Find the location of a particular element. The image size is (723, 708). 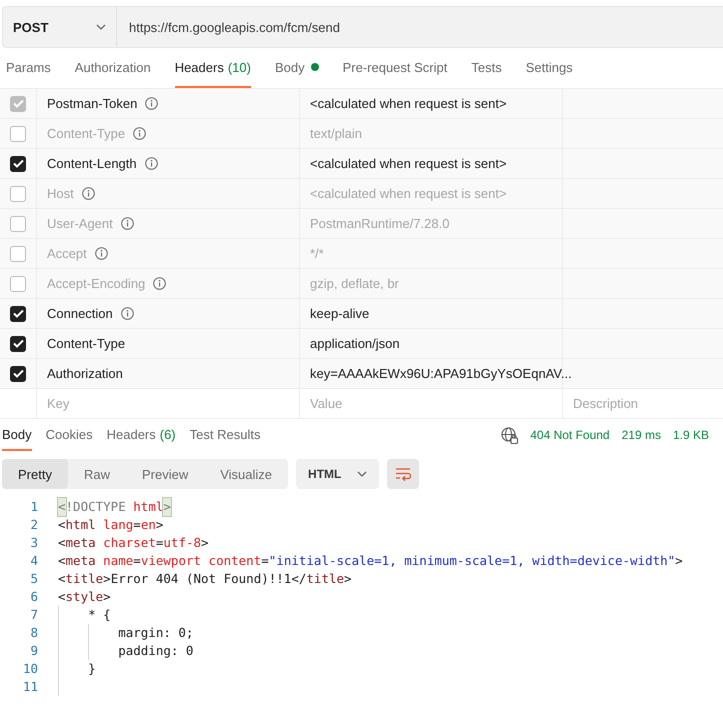

line-number: 9 is located at coordinates (34, 651).